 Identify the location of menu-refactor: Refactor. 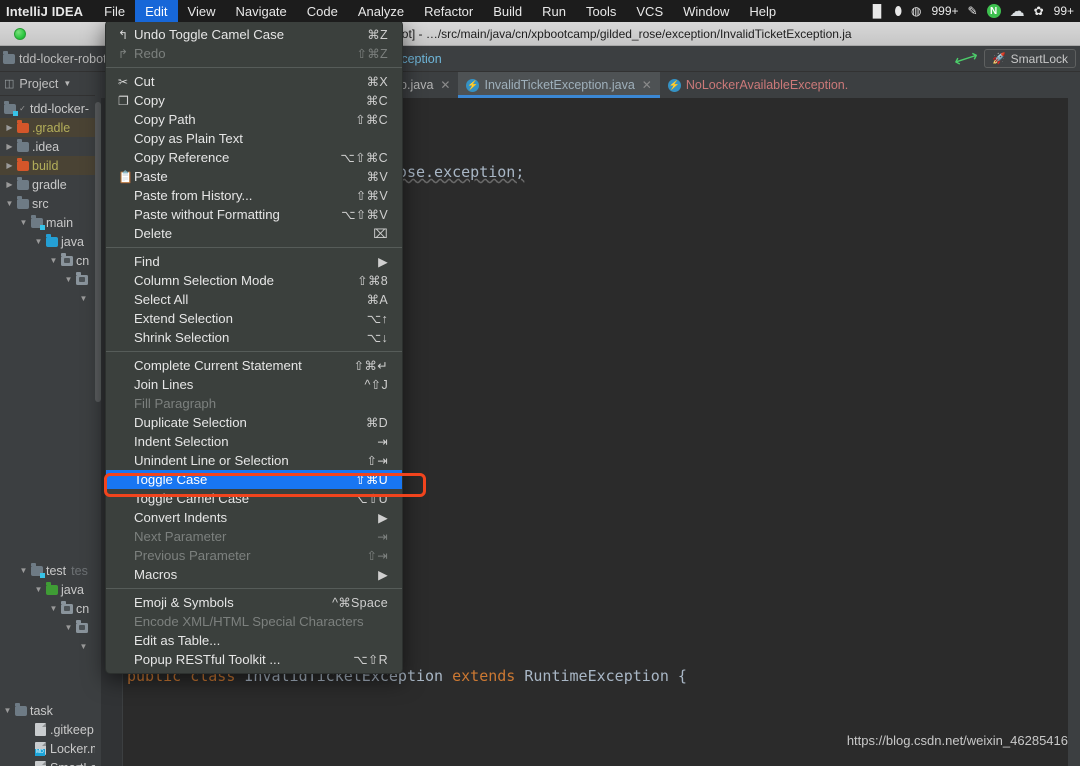
(448, 11).